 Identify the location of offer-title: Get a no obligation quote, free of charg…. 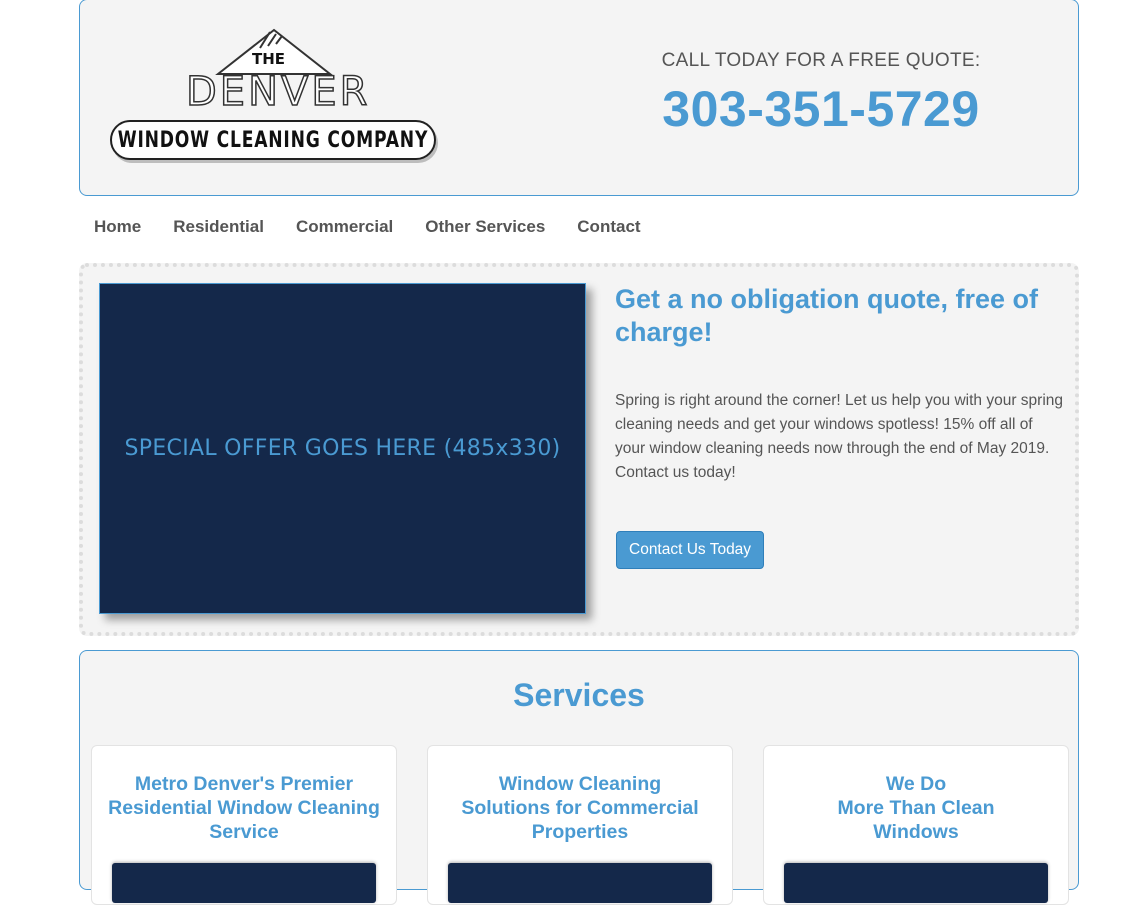
(826, 315).